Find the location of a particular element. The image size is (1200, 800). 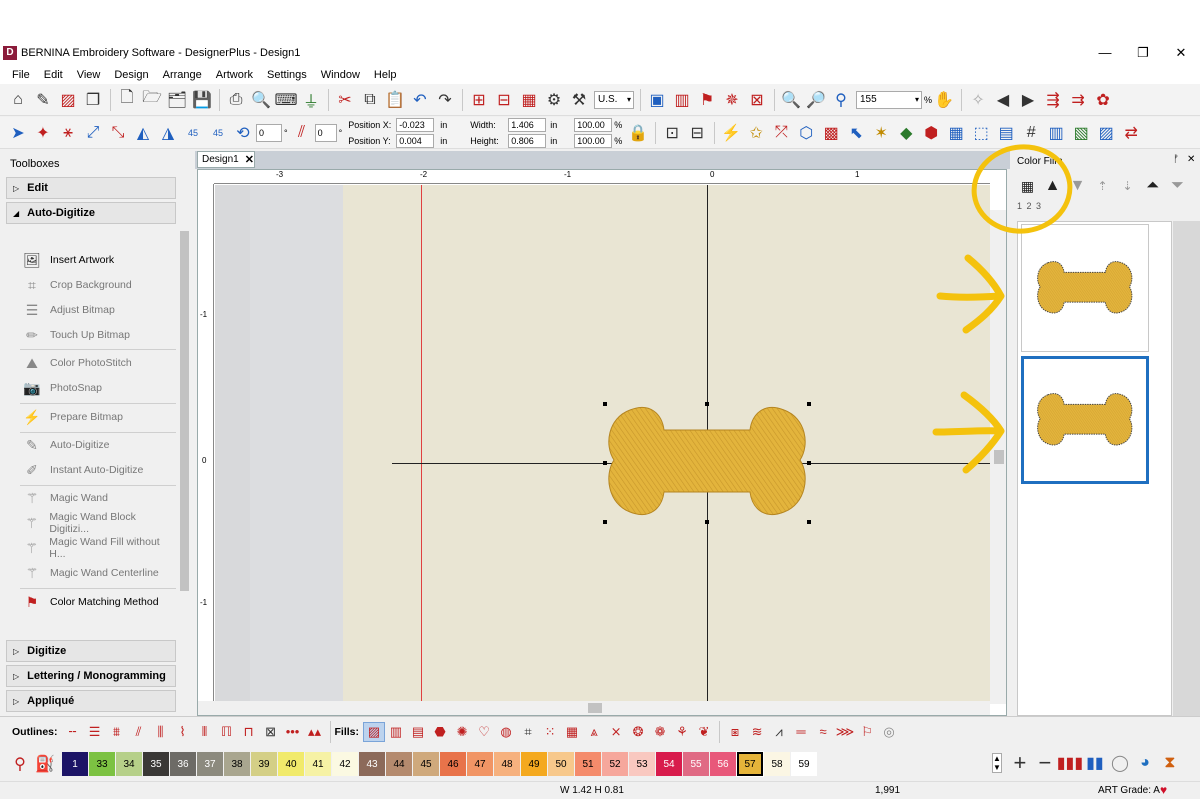

color-blocks-icon: ⬢ is located at coordinates (931, 133).